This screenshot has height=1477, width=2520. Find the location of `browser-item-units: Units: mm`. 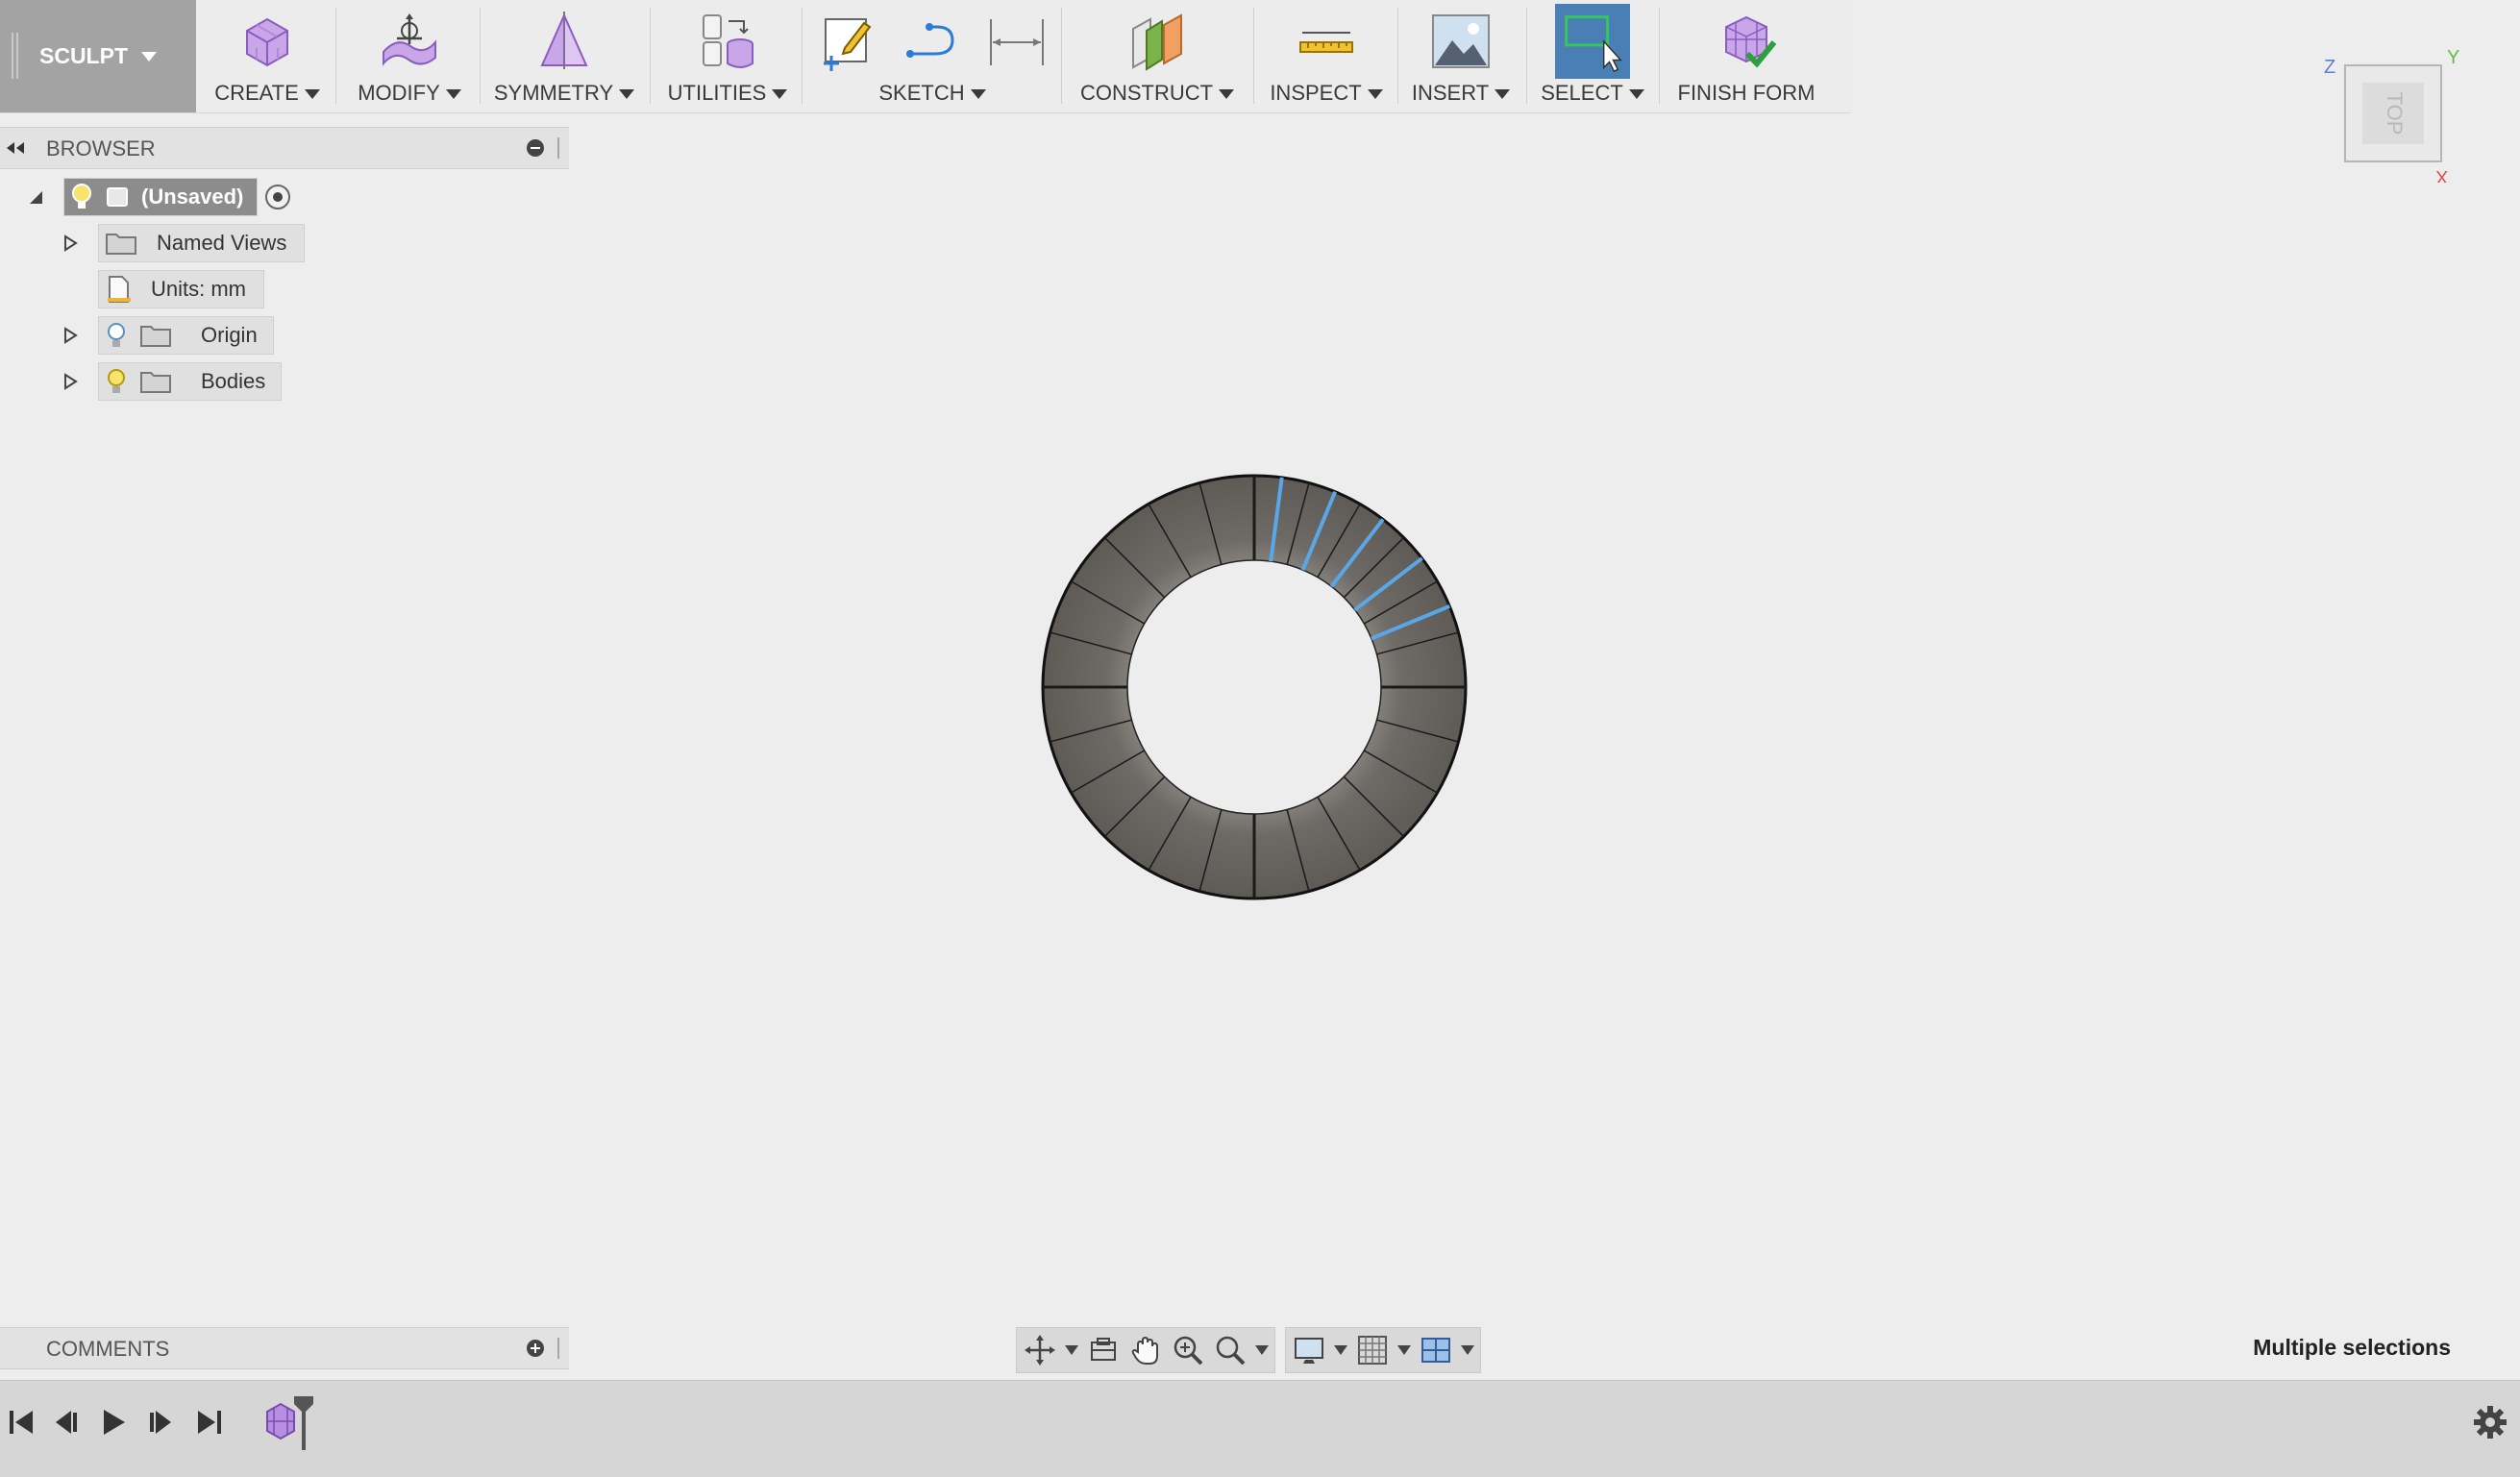

browser-item-units: Units: mm is located at coordinates (181, 289).